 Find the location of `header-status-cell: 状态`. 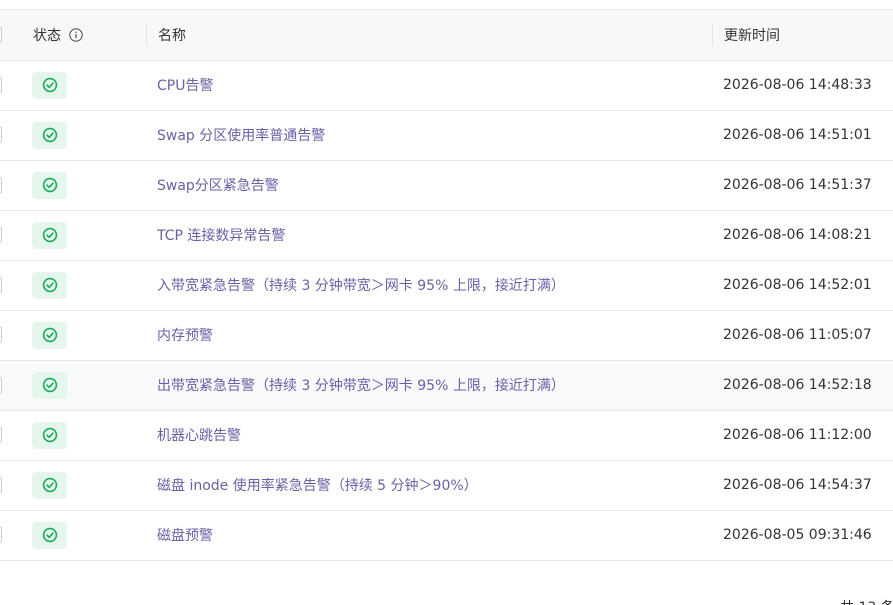

header-status-cell: 状态 is located at coordinates (80, 35).